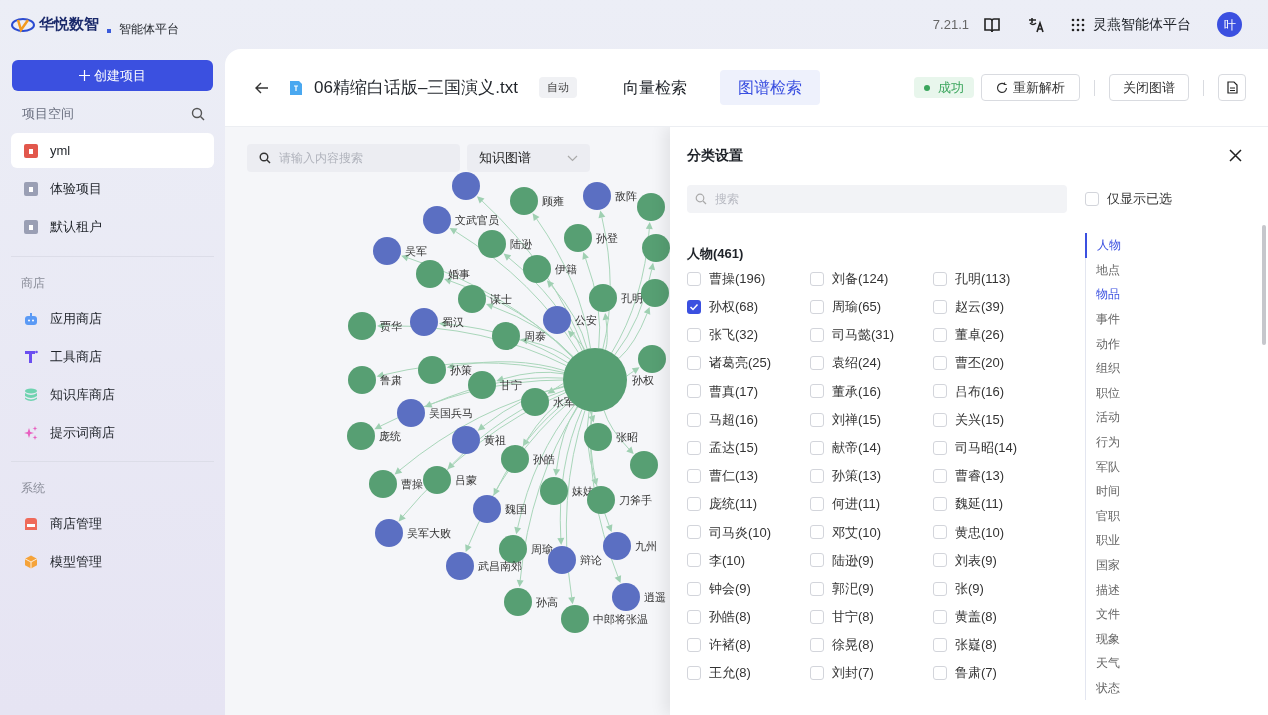 The width and height of the screenshot is (1268, 715). I want to click on checkbox-label: 司马炎(10), so click(740, 532).